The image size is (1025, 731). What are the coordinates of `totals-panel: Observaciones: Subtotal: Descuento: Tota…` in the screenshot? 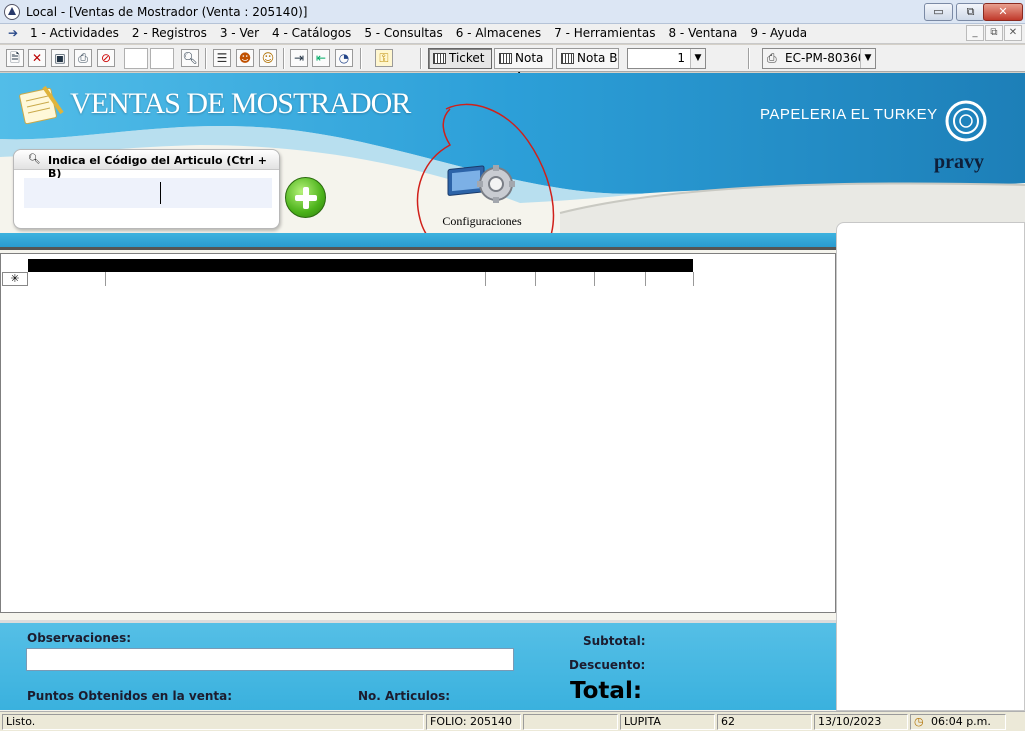 It's located at (418, 665).